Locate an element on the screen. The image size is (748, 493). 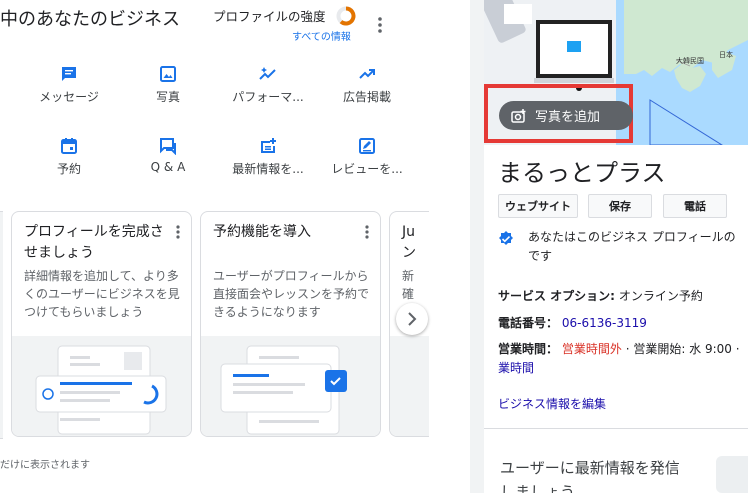
profile-strength-ring-icon is located at coordinates (346, 16).